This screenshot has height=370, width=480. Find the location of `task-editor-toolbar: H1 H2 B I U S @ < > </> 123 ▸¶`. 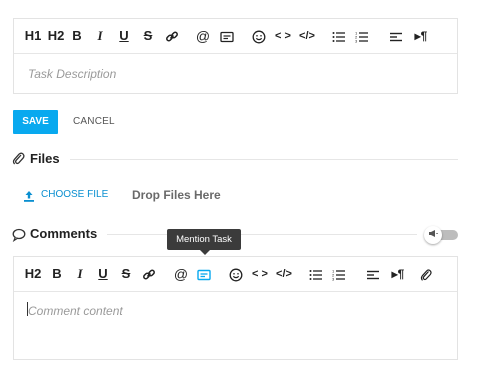

task-editor-toolbar: H1 H2 B I U S @ < > </> 123 ▸¶ is located at coordinates (235, 36).